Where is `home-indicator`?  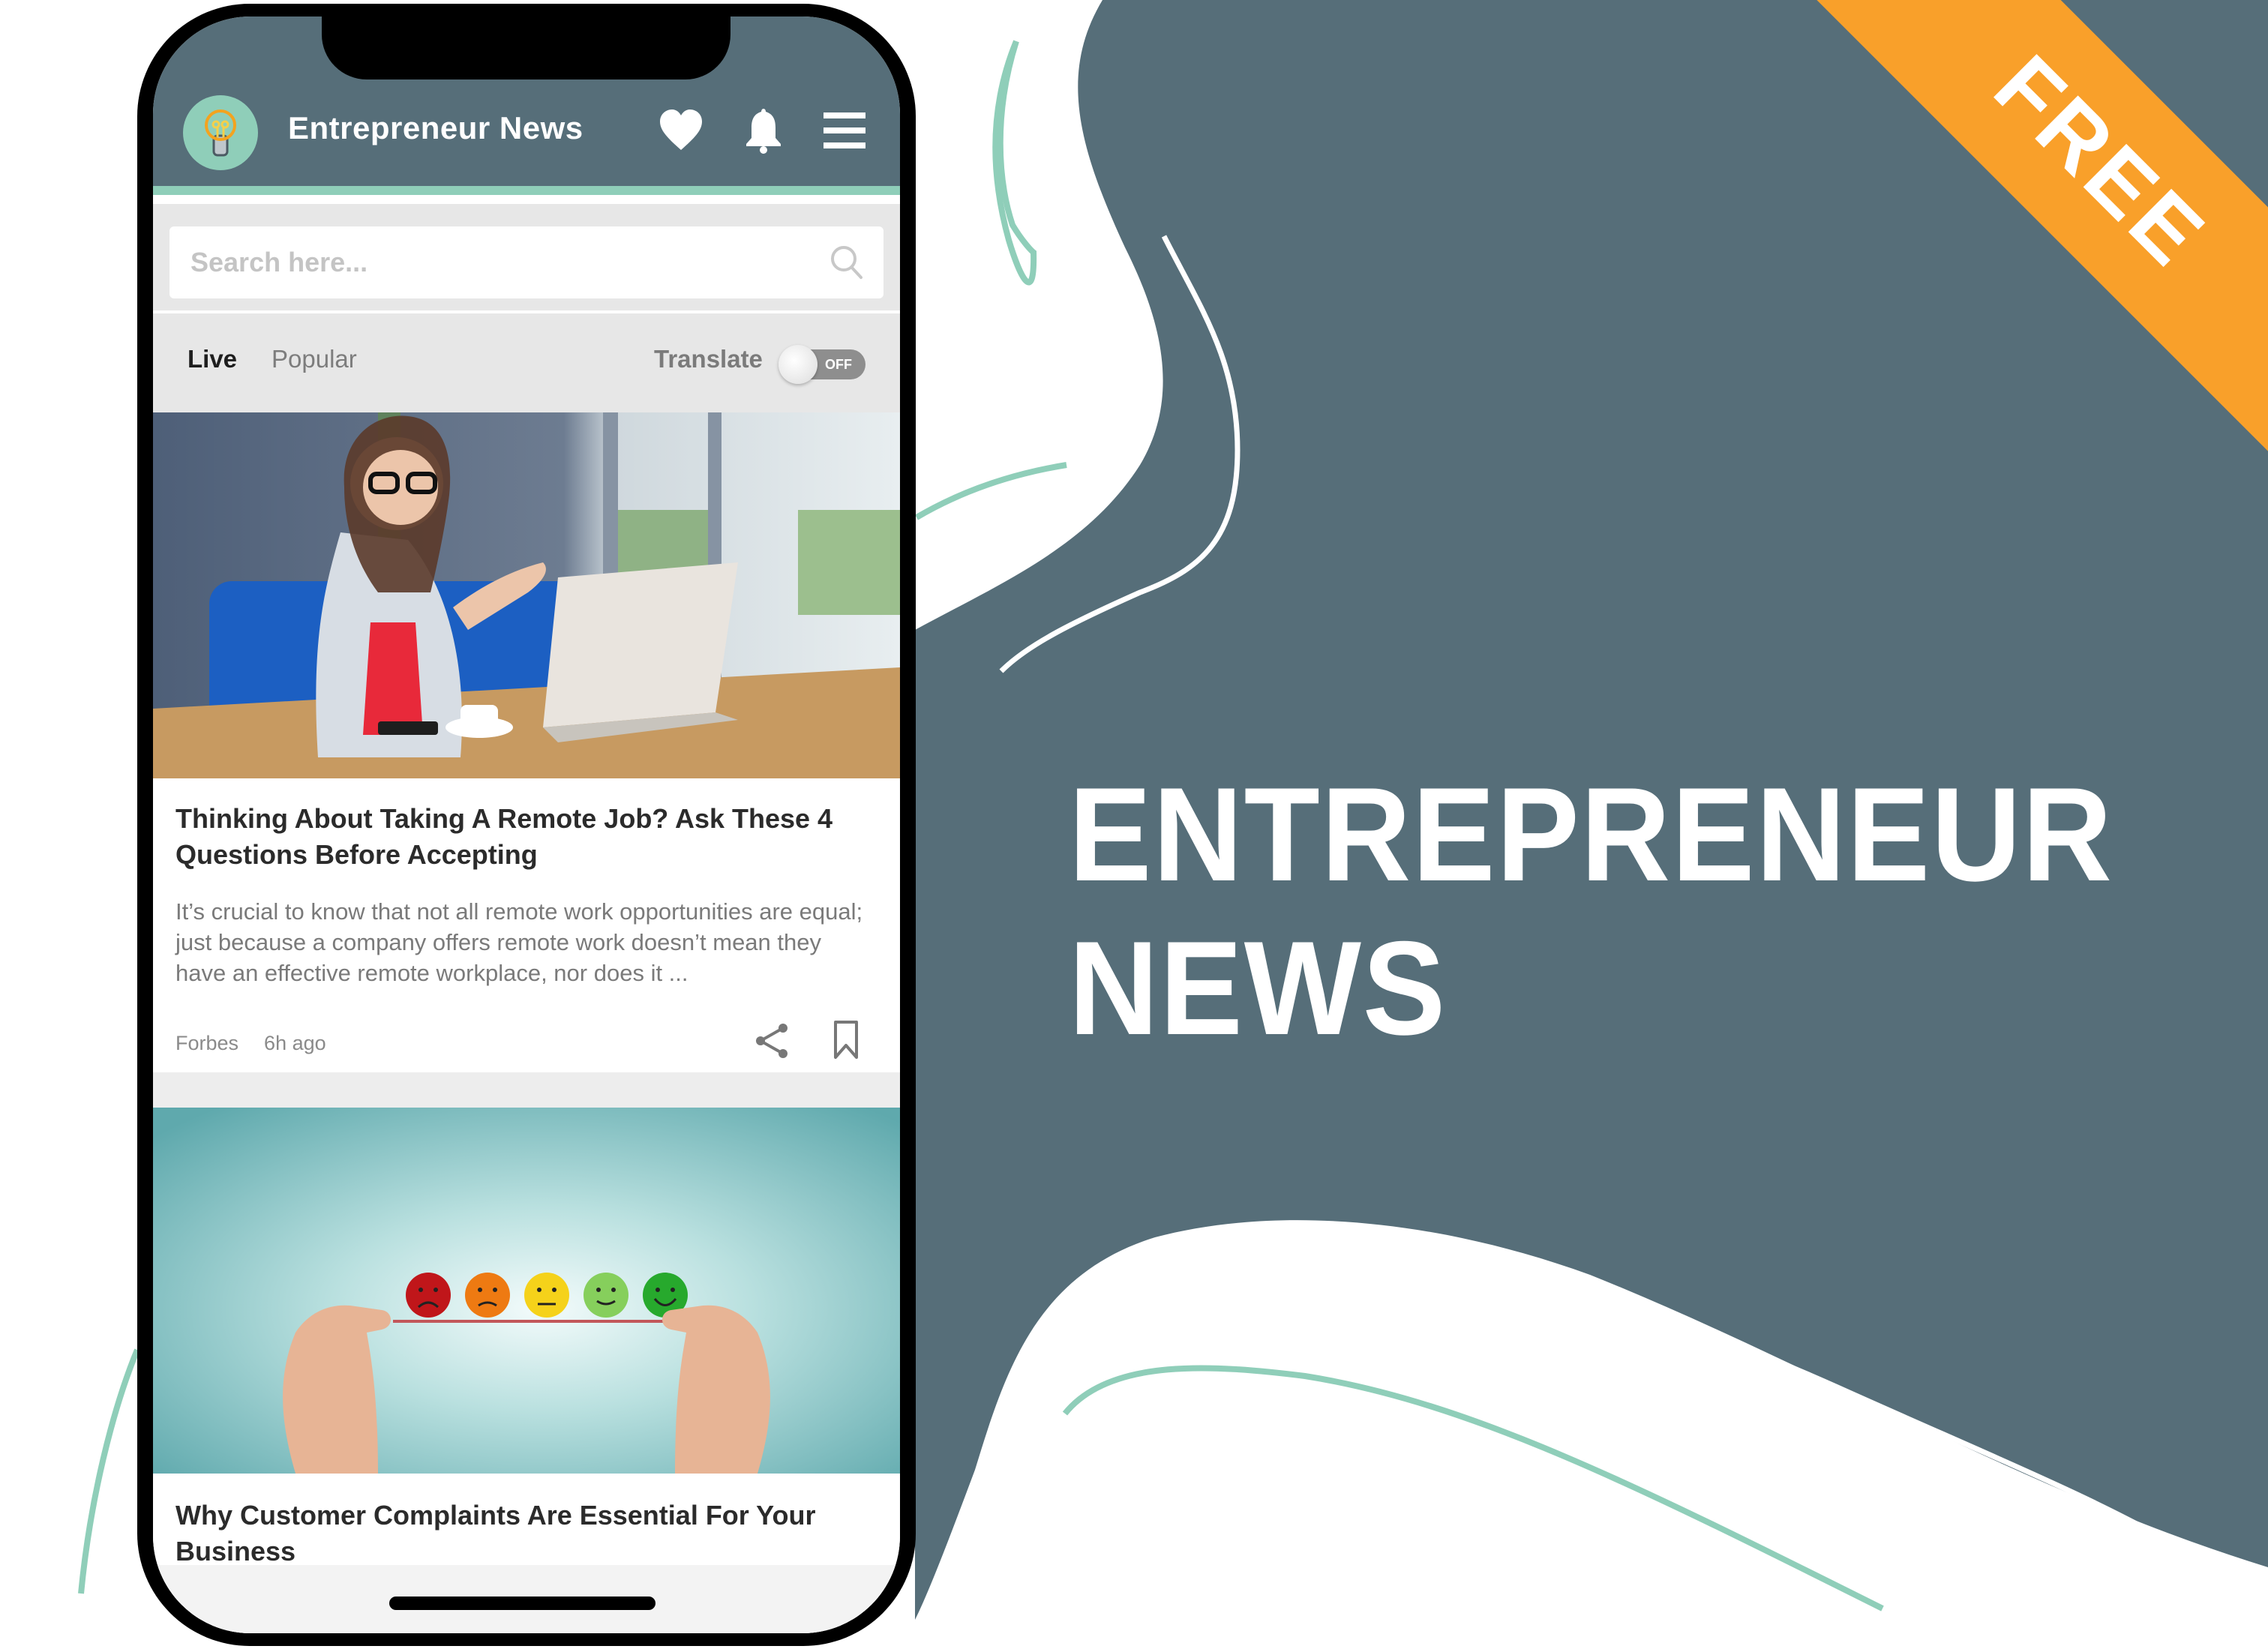 home-indicator is located at coordinates (522, 1603).